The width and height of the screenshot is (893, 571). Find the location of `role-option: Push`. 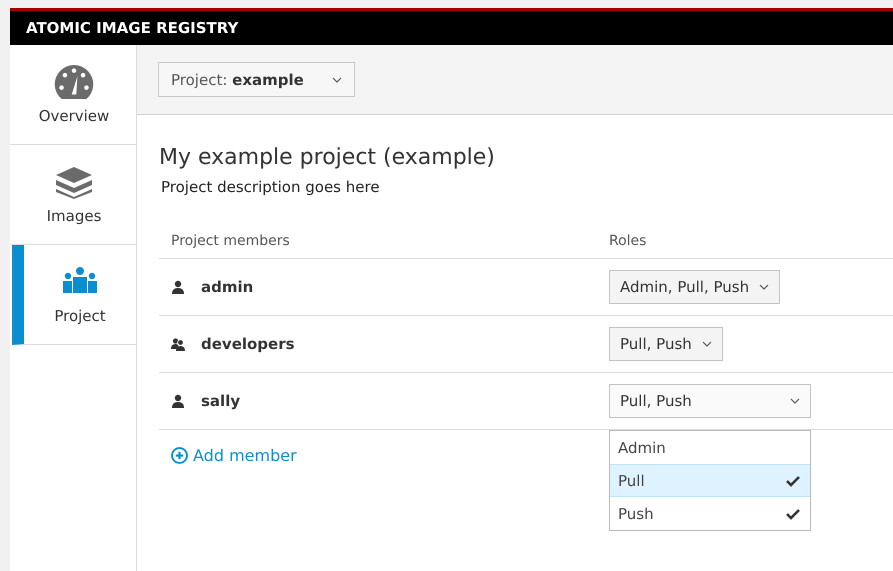

role-option: Push is located at coordinates (710, 513).